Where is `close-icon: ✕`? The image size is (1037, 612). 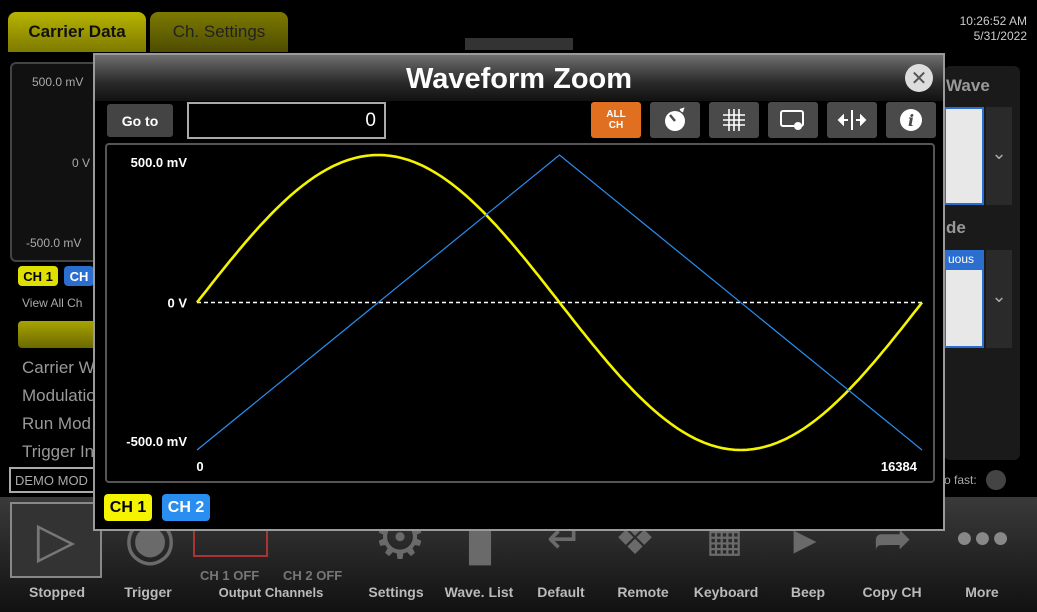
close-icon: ✕ is located at coordinates (919, 78).